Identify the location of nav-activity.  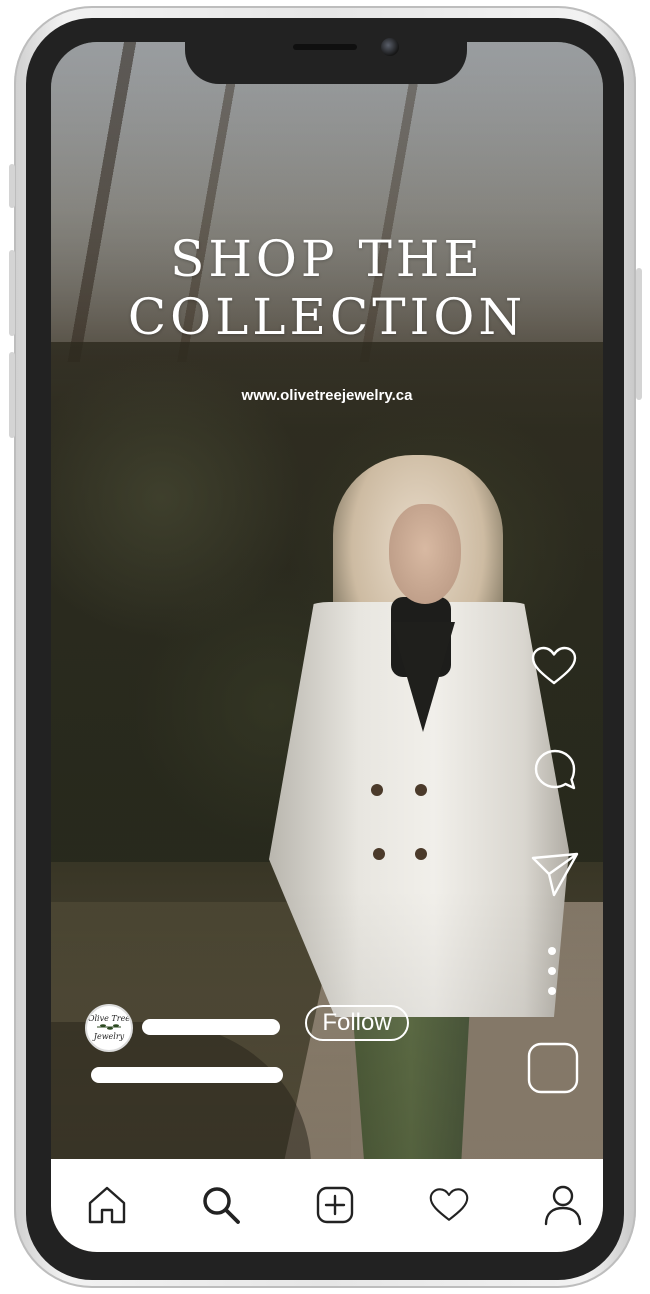
(449, 1205).